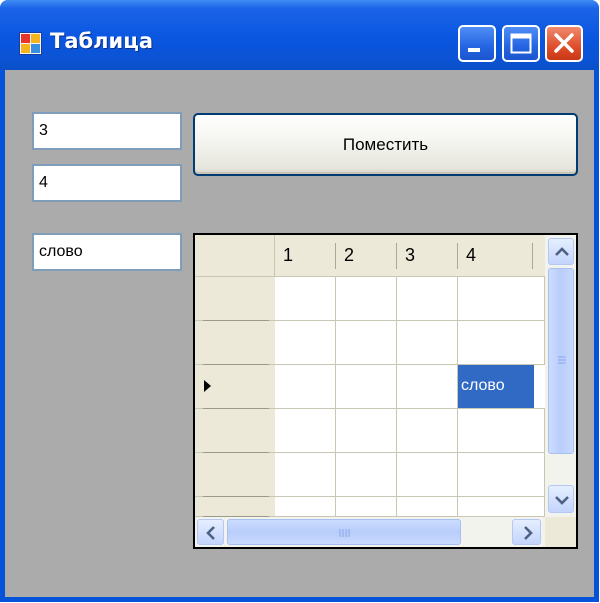 Image resolution: width=600 pixels, height=603 pixels. I want to click on column-header-1: 1, so click(305, 256).